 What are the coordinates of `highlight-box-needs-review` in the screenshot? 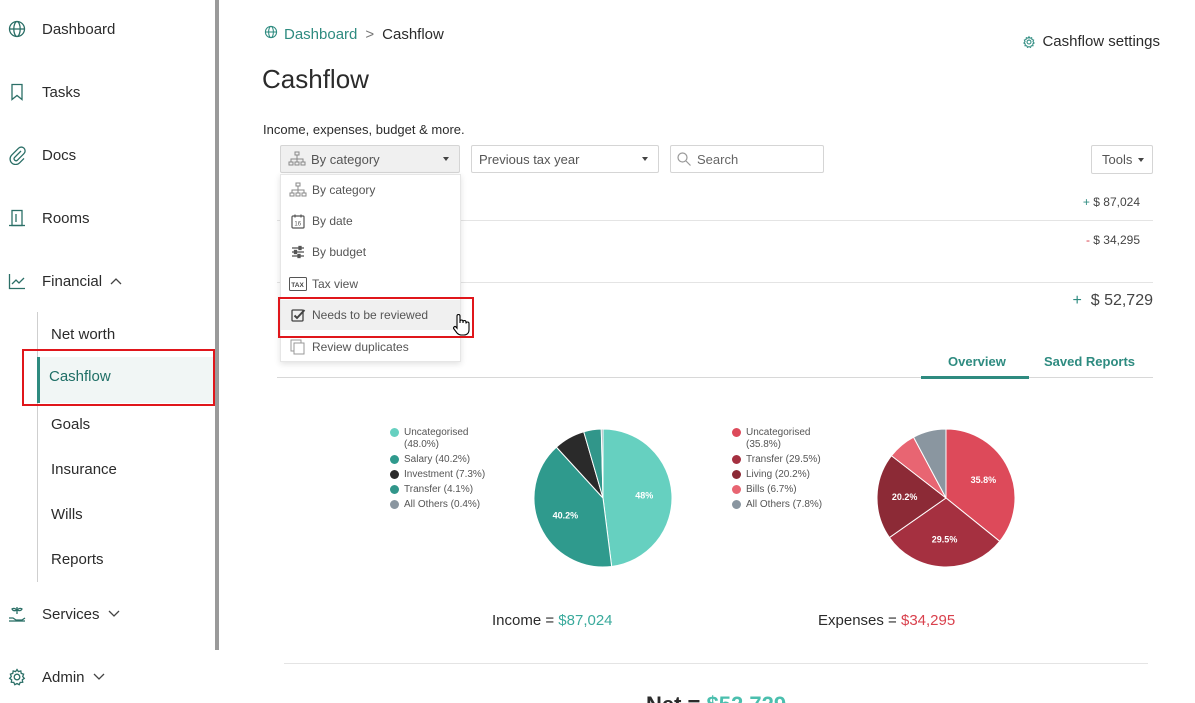 It's located at (376, 317).